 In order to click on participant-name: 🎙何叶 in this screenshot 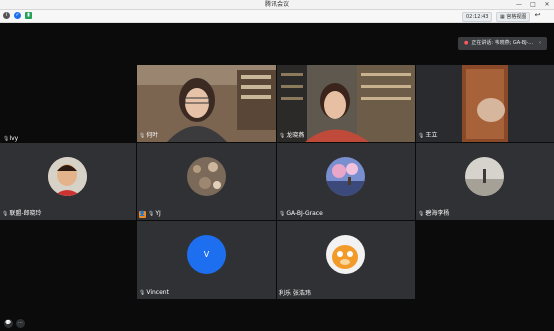, I will do `click(149, 135)`.